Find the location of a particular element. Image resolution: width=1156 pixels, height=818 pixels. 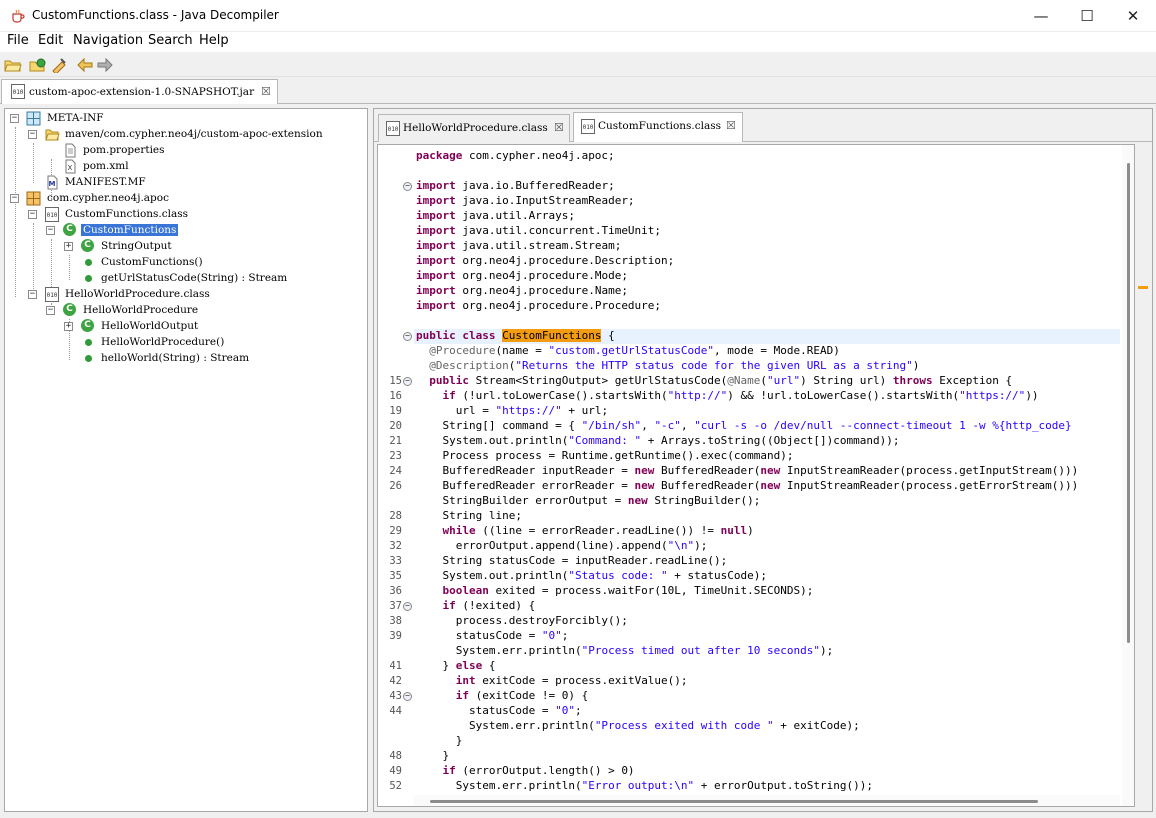

code-line: process.destroyForcibly(); is located at coordinates (522, 620).